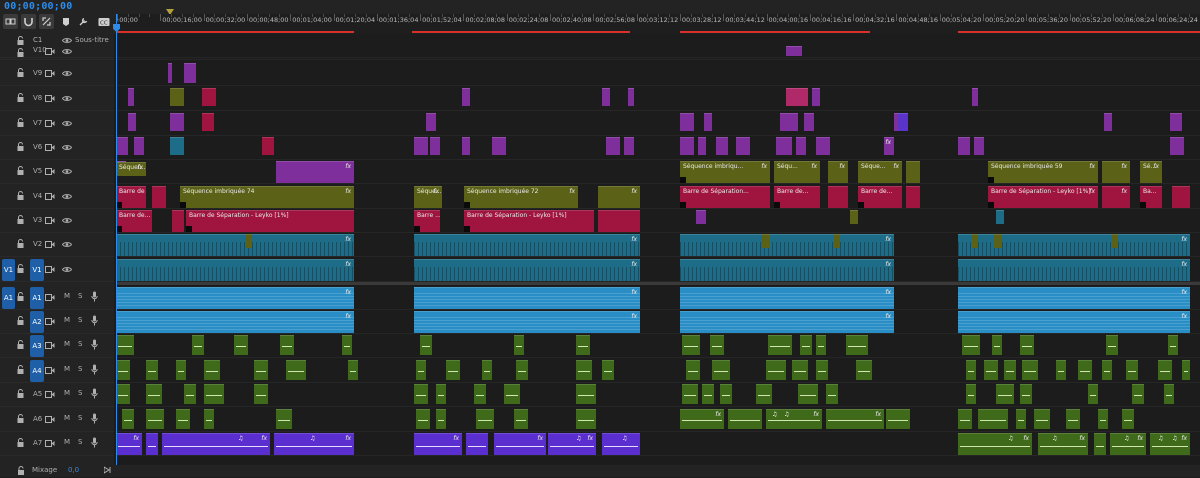 The width and height of the screenshot is (1200, 478). I want to click on timeline-clip: Séquence imbriquée 72 fx, so click(521, 197).